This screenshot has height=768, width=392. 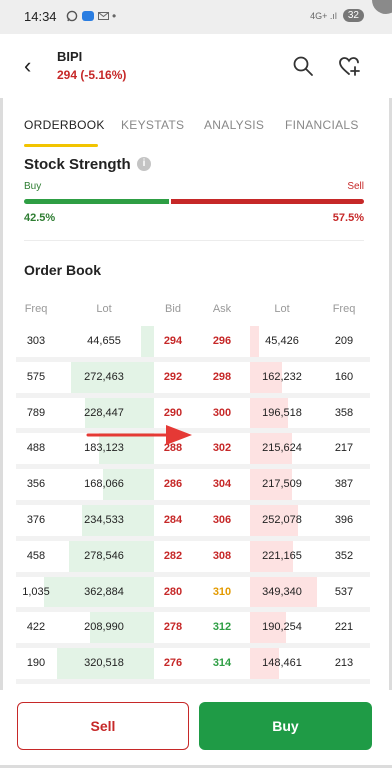 What do you see at coordinates (27, 66) in the screenshot?
I see `back-icon: ‹` at bounding box center [27, 66].